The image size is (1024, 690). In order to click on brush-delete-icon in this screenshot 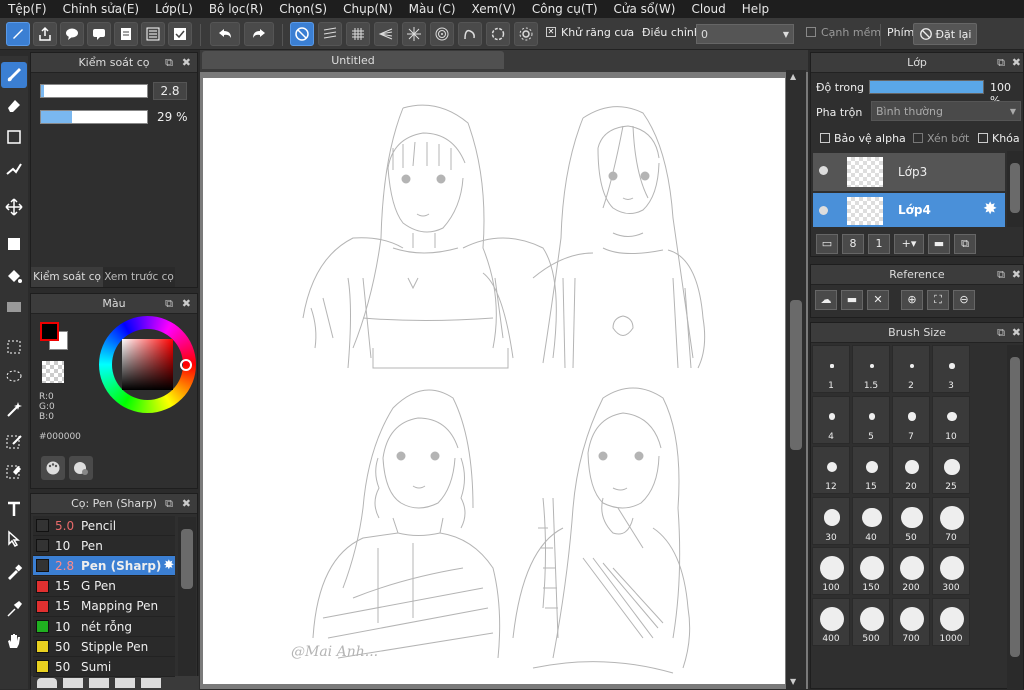, I will do `click(151, 683)`.